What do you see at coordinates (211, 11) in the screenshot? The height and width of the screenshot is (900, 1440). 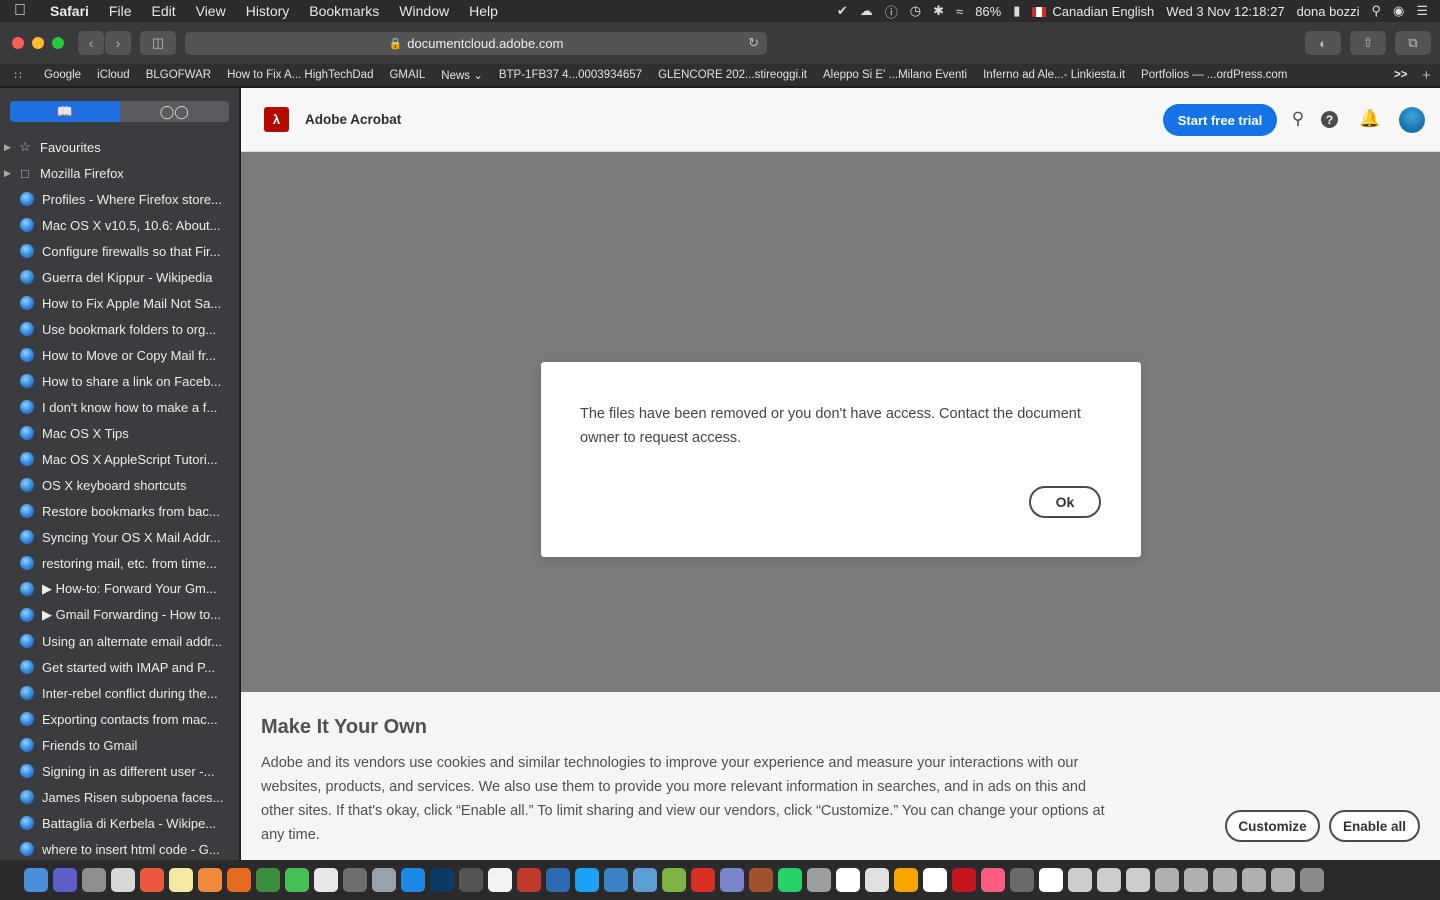 I see `menu-view: View` at bounding box center [211, 11].